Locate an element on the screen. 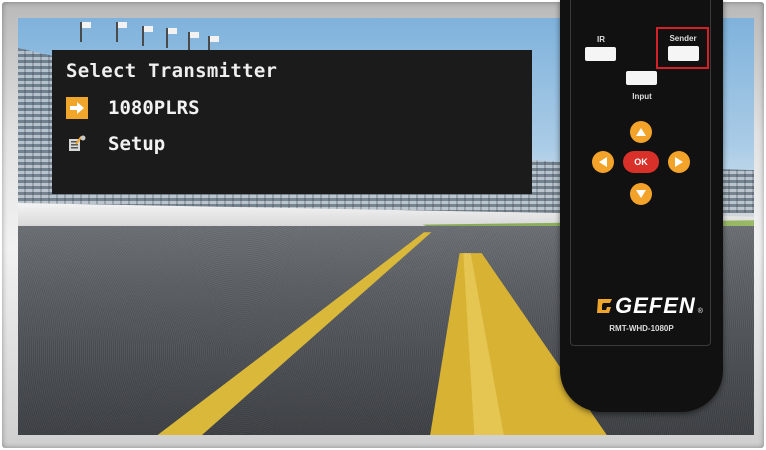 This screenshot has height=450, width=766. ir-label: IR is located at coordinates (601, 39).